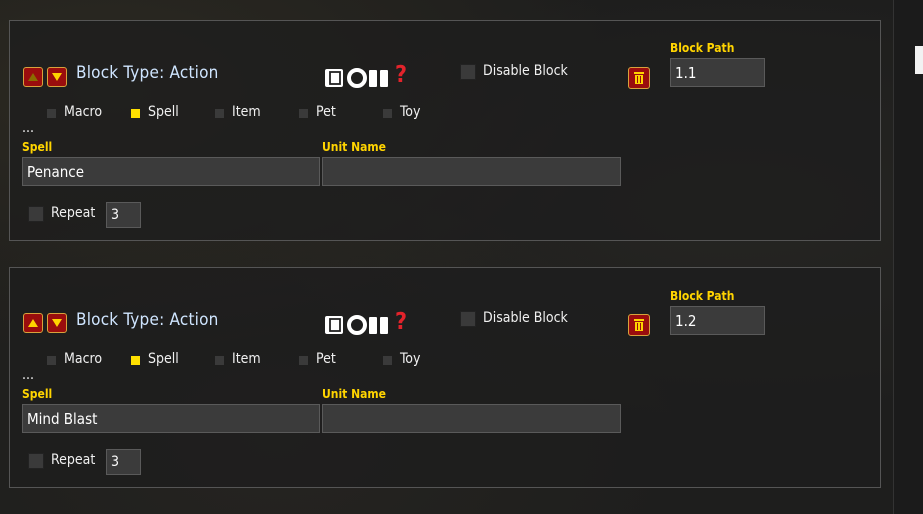  What do you see at coordinates (919, 60) in the screenshot?
I see `scrollbar-thumb` at bounding box center [919, 60].